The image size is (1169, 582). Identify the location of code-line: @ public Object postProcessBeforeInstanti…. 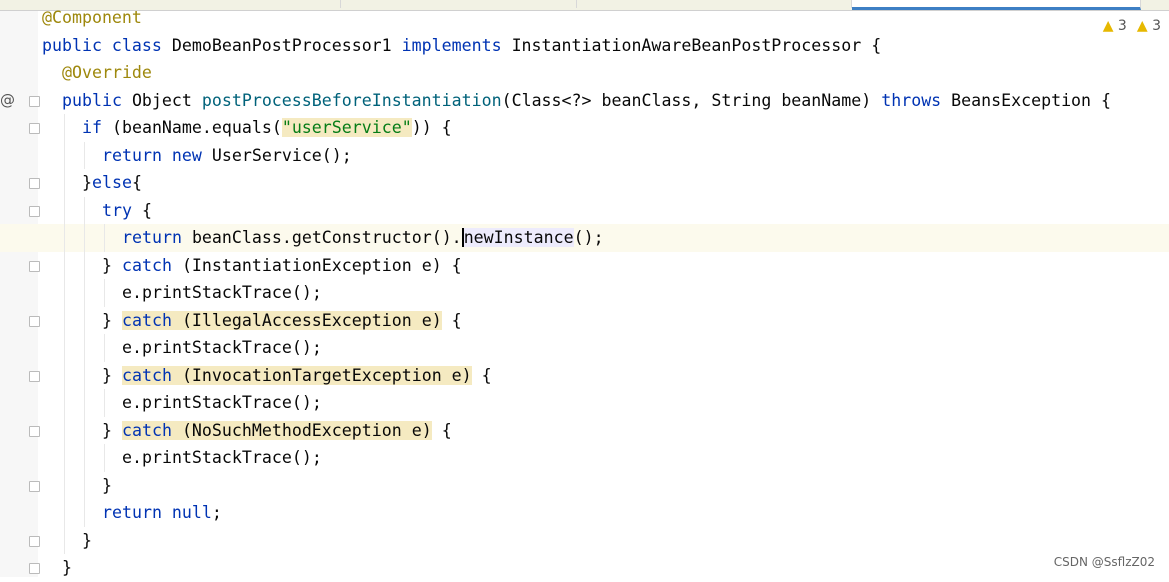
(584, 101).